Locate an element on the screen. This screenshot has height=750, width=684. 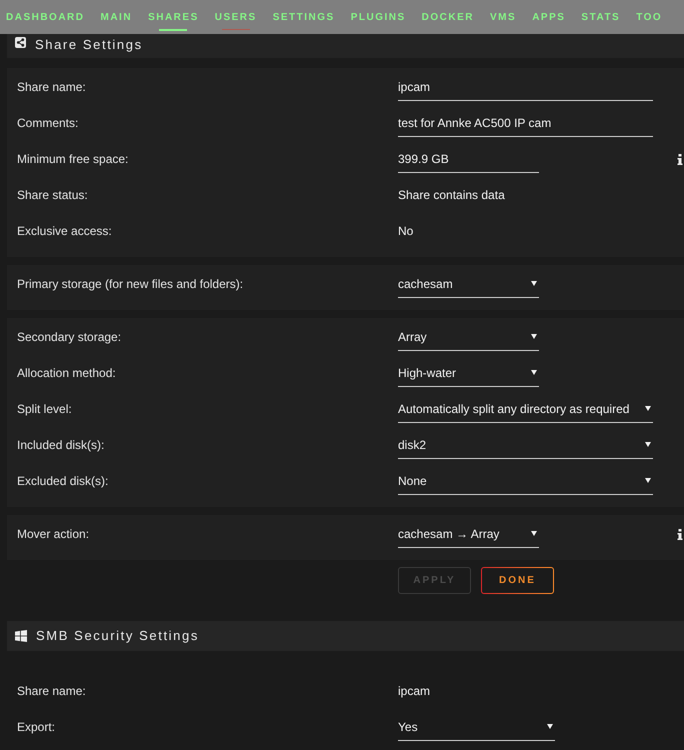
dropdown: High-water is located at coordinates (468, 373).